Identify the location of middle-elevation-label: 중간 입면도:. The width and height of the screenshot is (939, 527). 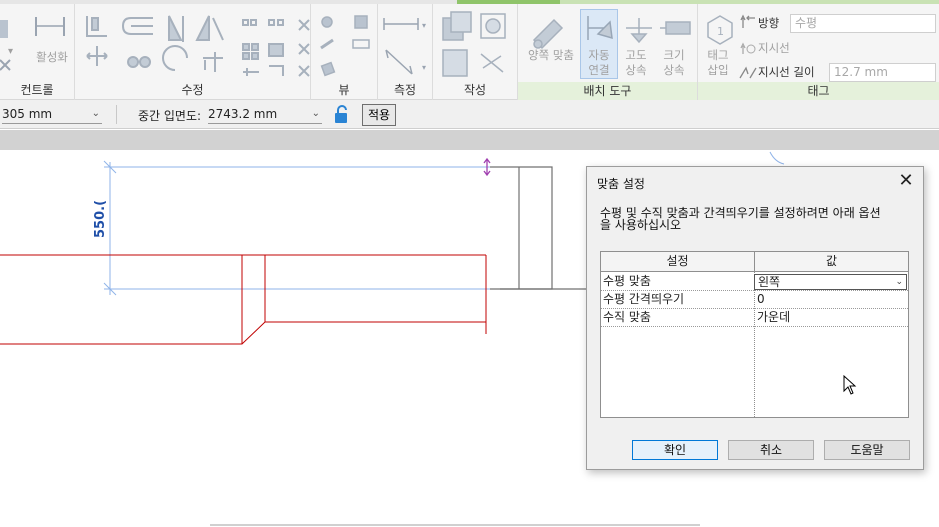
(170, 116).